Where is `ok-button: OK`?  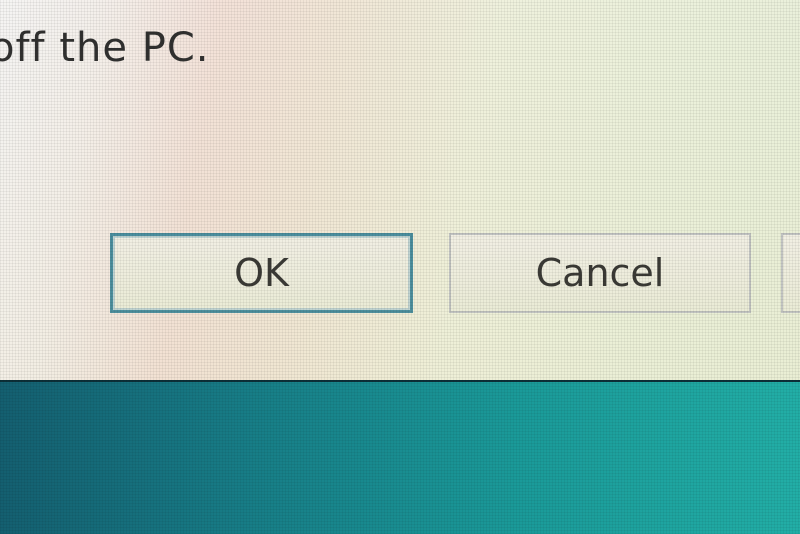
ok-button: OK is located at coordinates (261, 273).